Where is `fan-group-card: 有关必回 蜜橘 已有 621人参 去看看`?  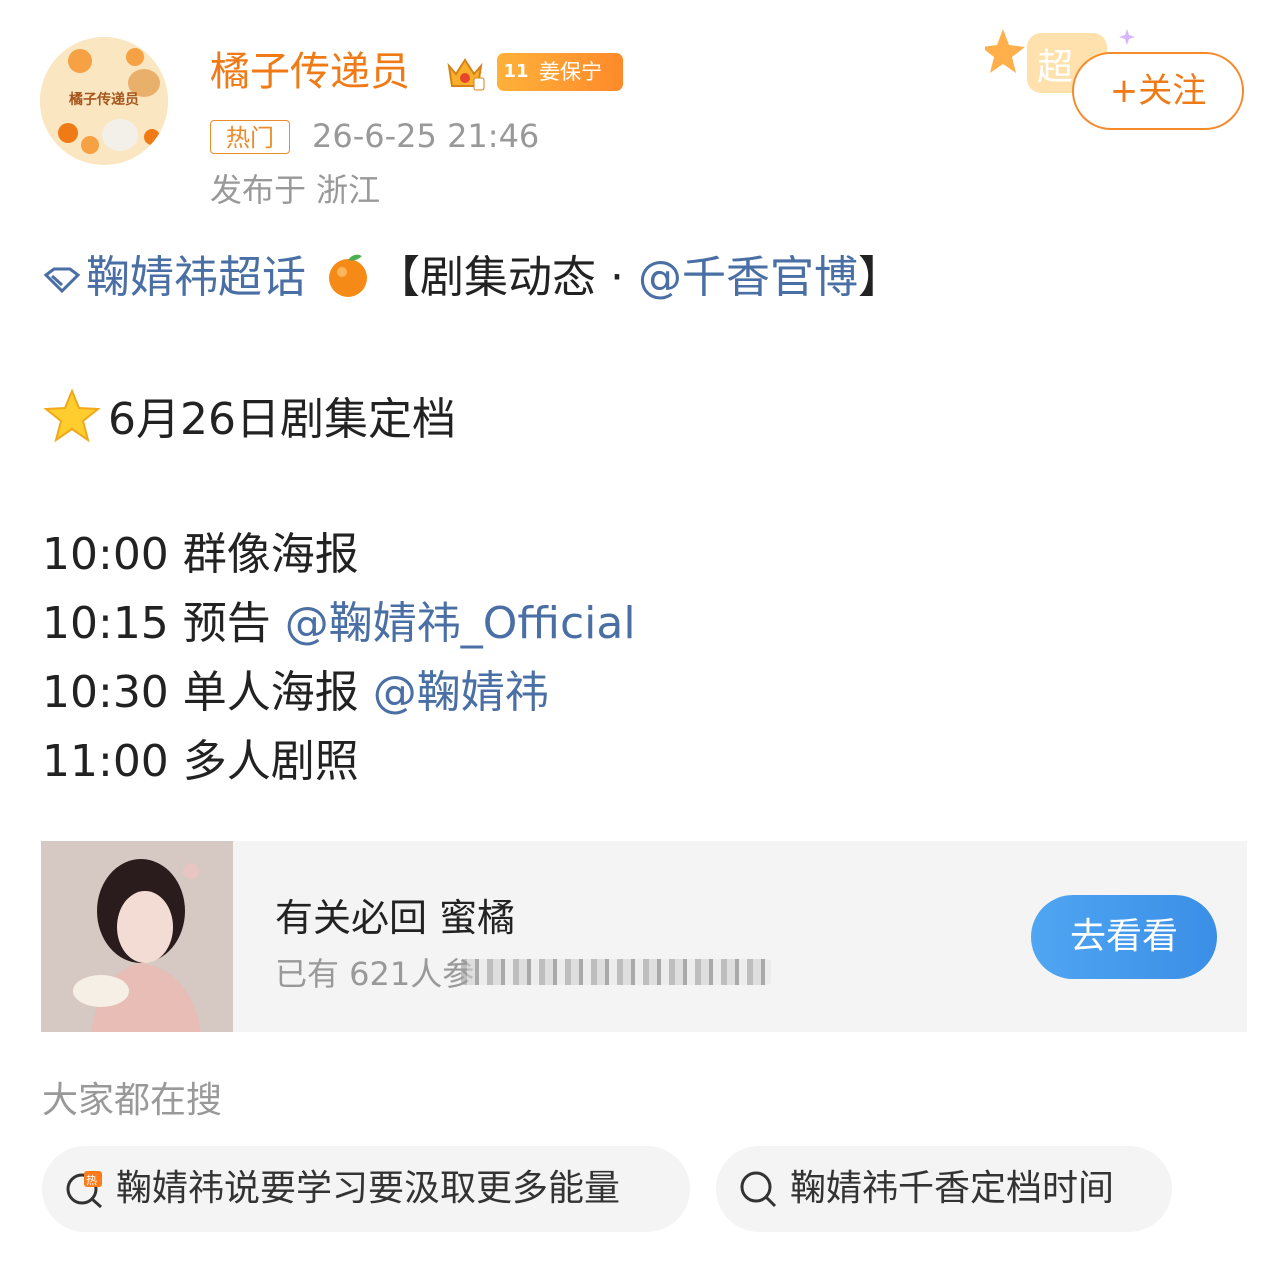 fan-group-card: 有关必回 蜜橘 已有 621人参 去看看 is located at coordinates (644, 936).